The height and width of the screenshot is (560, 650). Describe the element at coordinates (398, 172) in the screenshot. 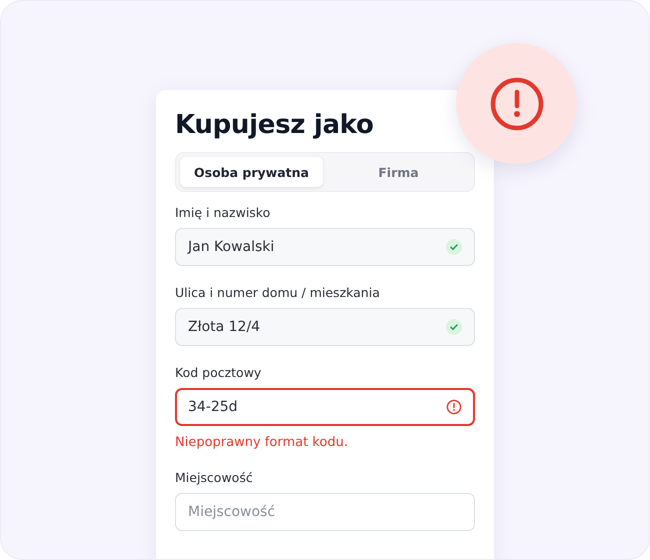

I see `tab: Firma` at that location.